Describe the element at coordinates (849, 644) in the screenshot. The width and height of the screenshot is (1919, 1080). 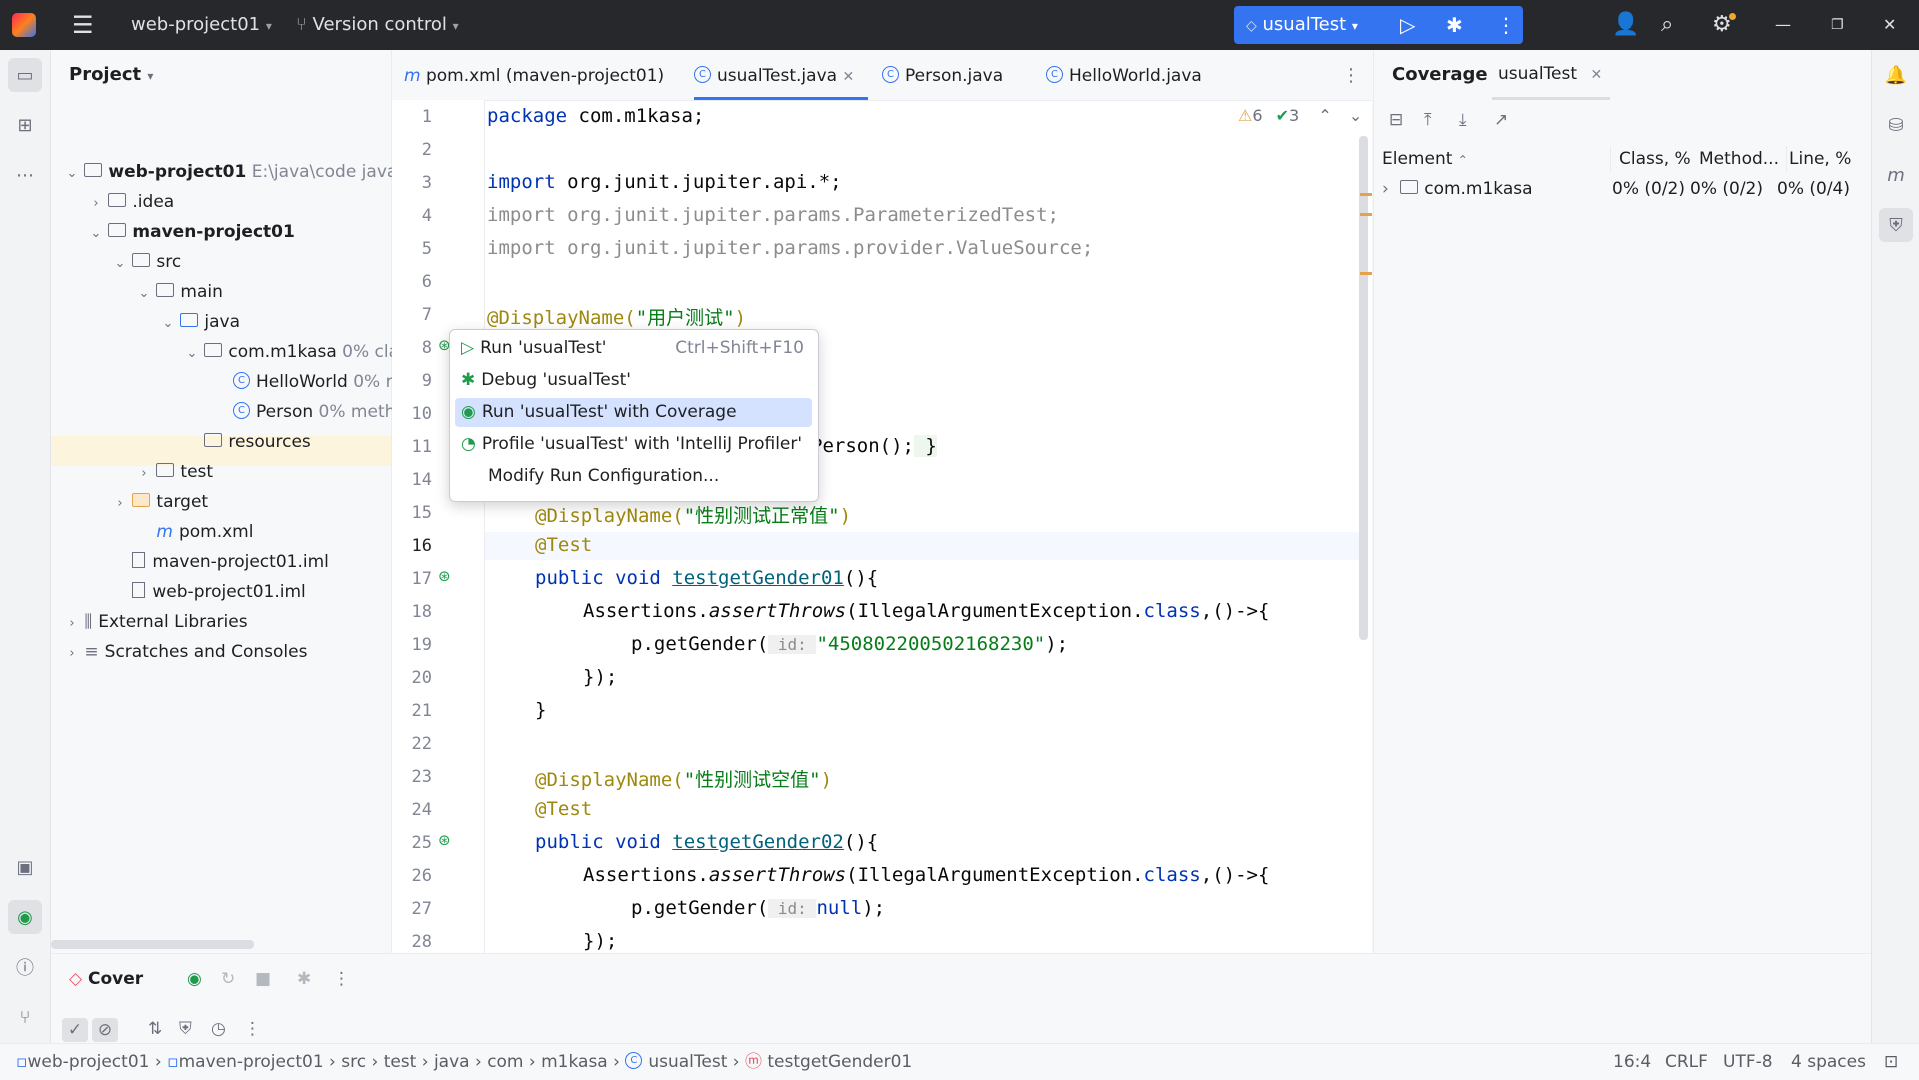
I see `code-line: p.getGender( id: "450802200502168230");` at that location.